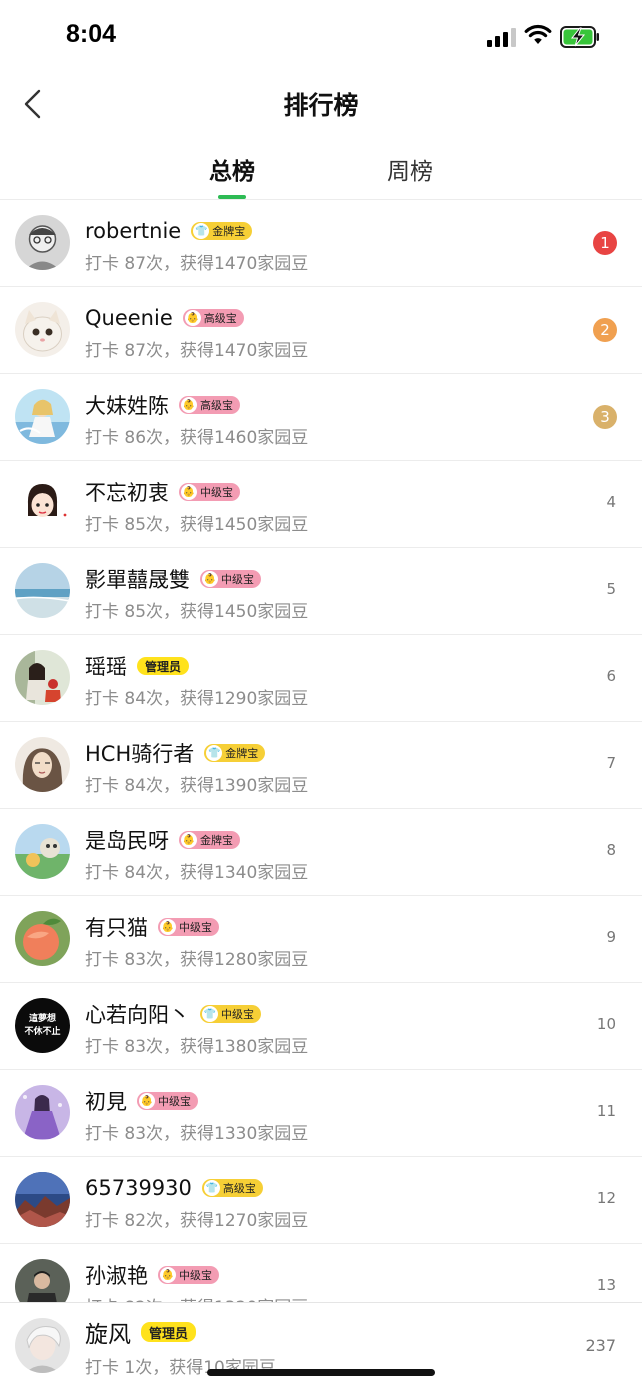  Describe the element at coordinates (106, 1102) in the screenshot. I see `user-name: 初見` at that location.